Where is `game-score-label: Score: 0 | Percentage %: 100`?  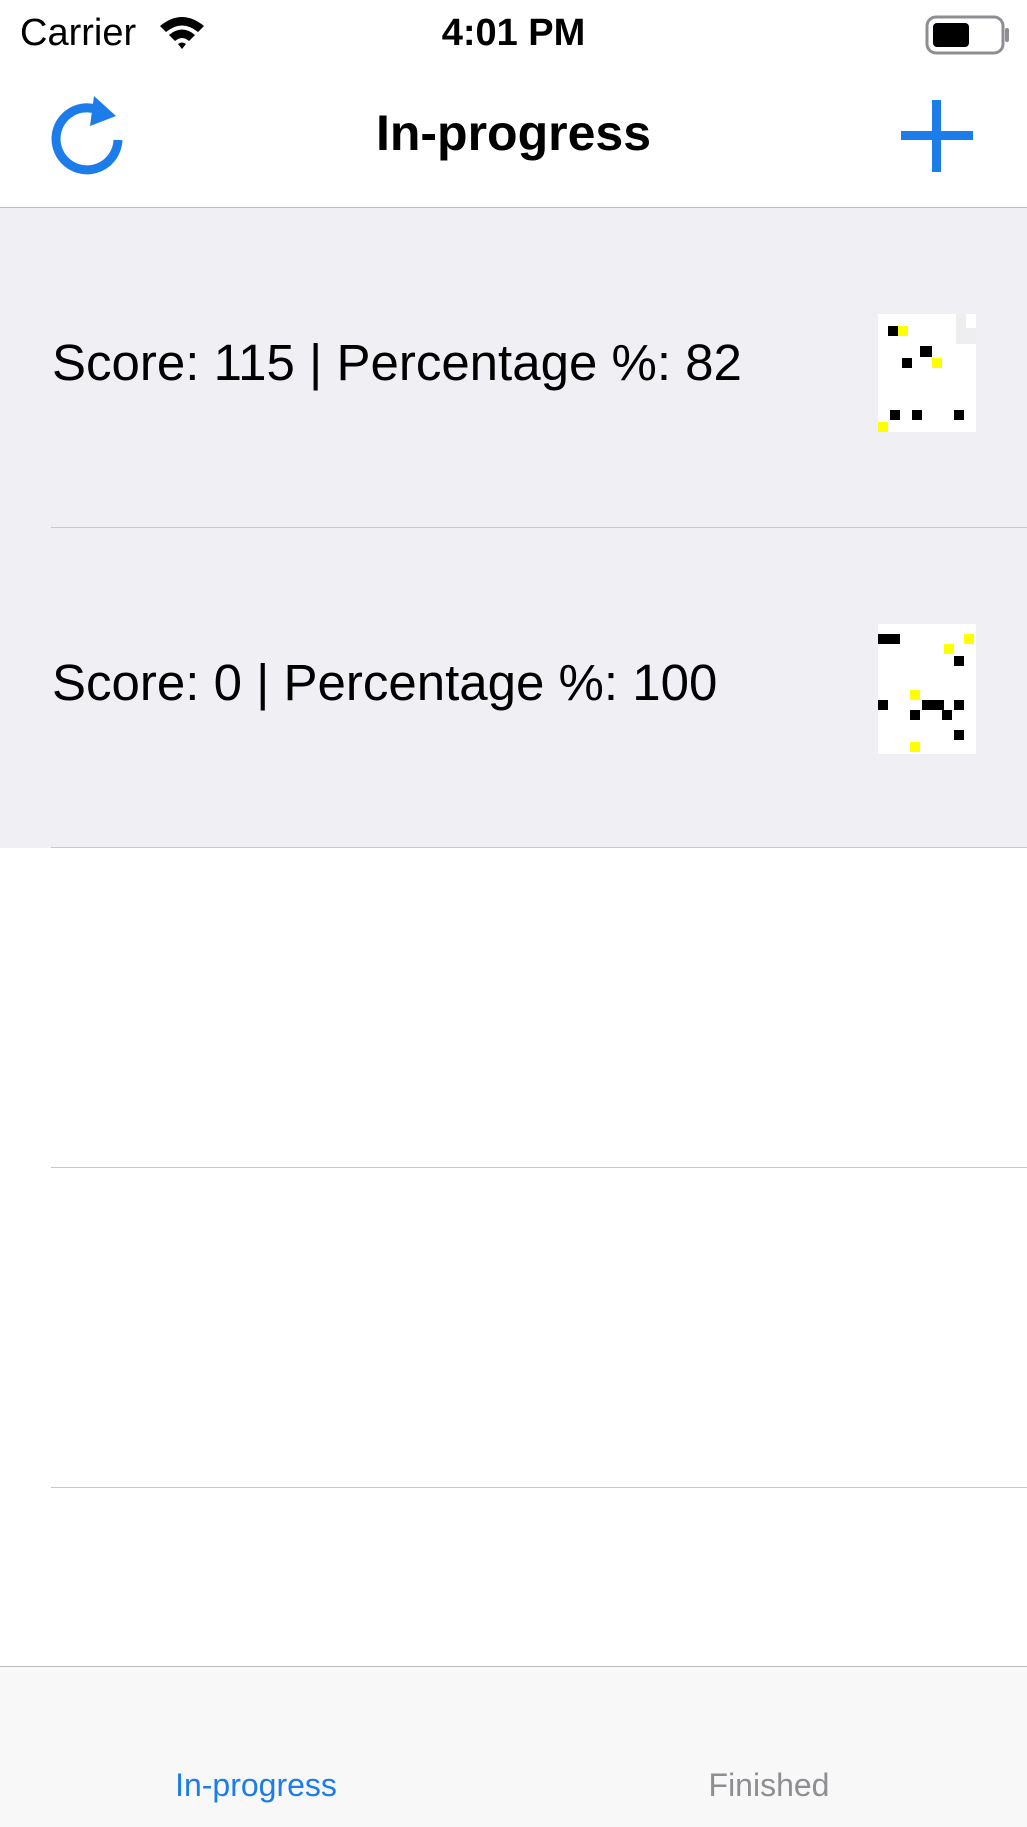
game-score-label: Score: 0 | Percentage %: 100 is located at coordinates (385, 682).